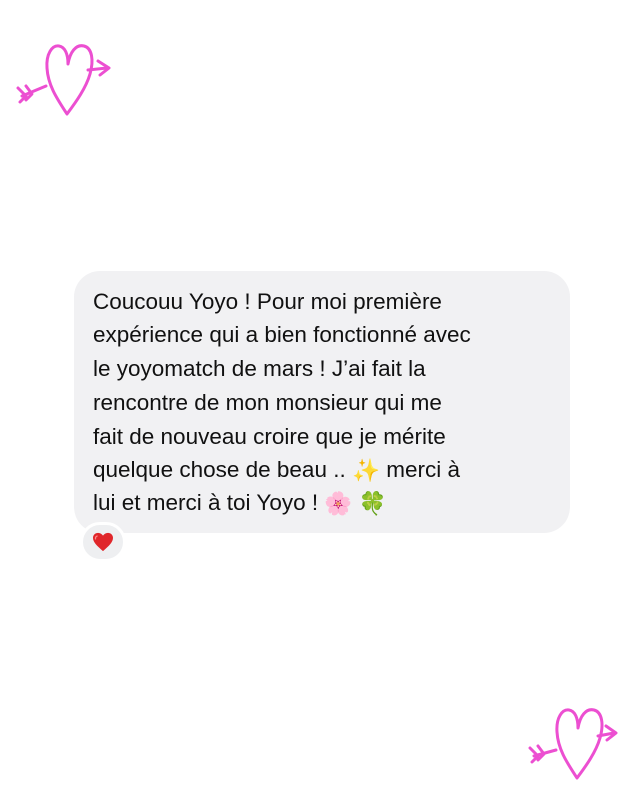  Describe the element at coordinates (267, 301) in the screenshot. I see `message-line: Coucouu Yoyo ! Pour moi première` at that location.